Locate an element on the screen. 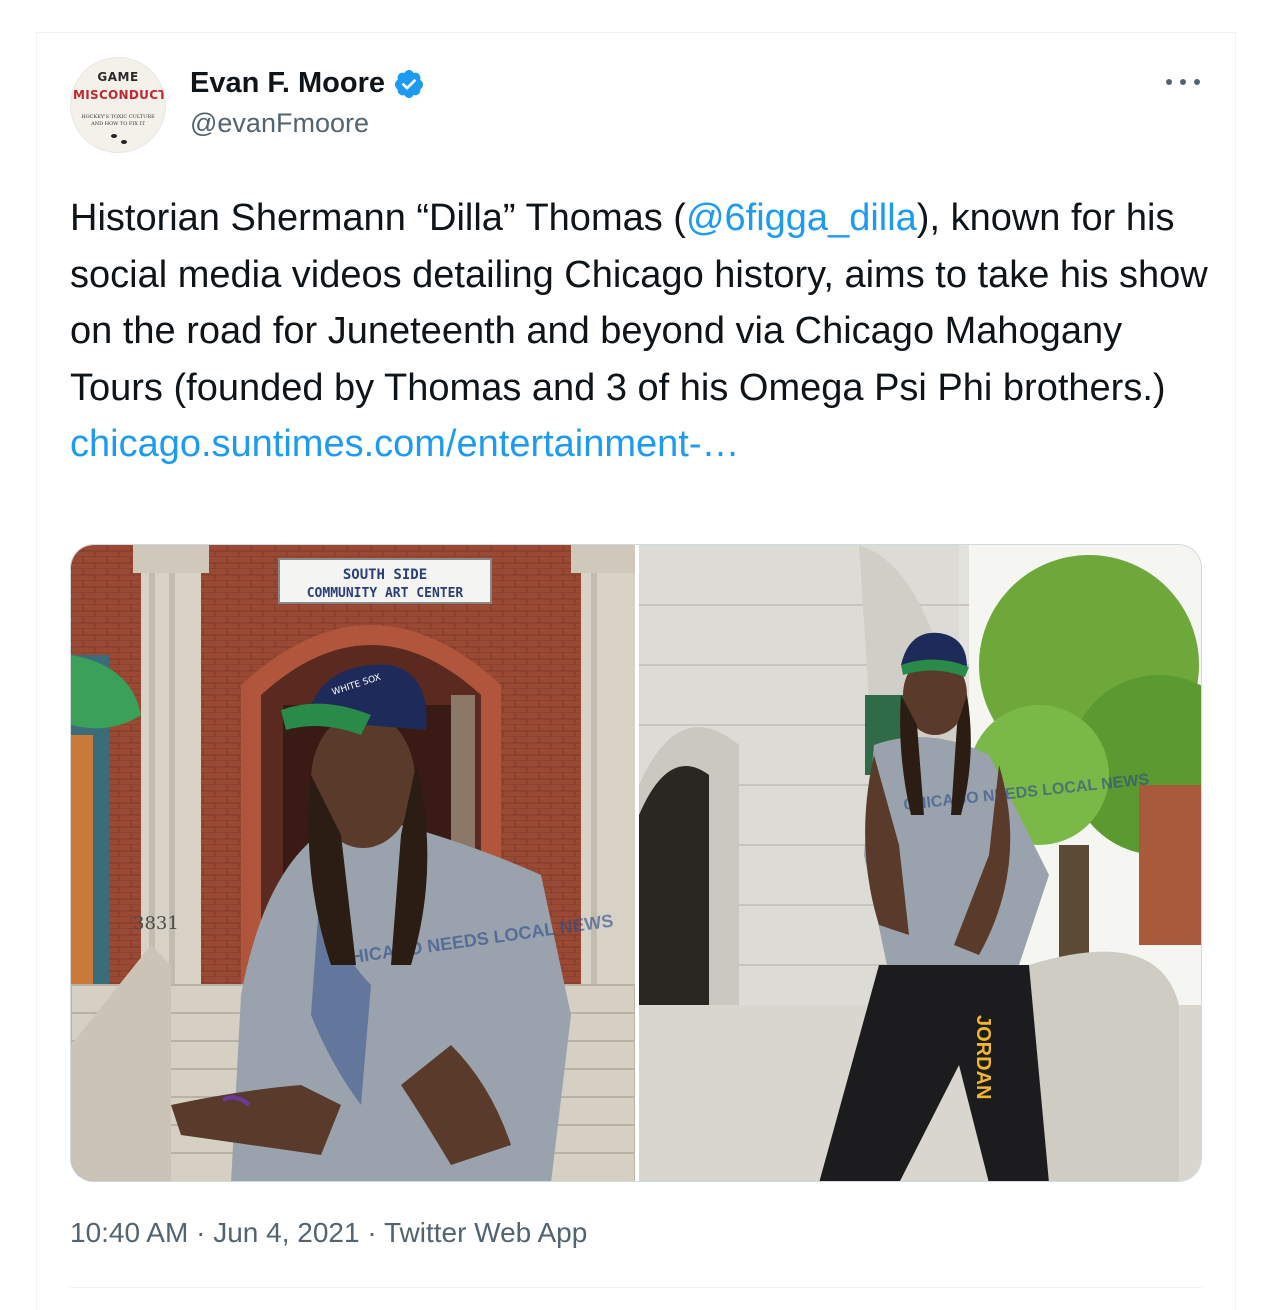 This screenshot has height=1310, width=1264. avatar-book-title-top: GAME is located at coordinates (118, 77).